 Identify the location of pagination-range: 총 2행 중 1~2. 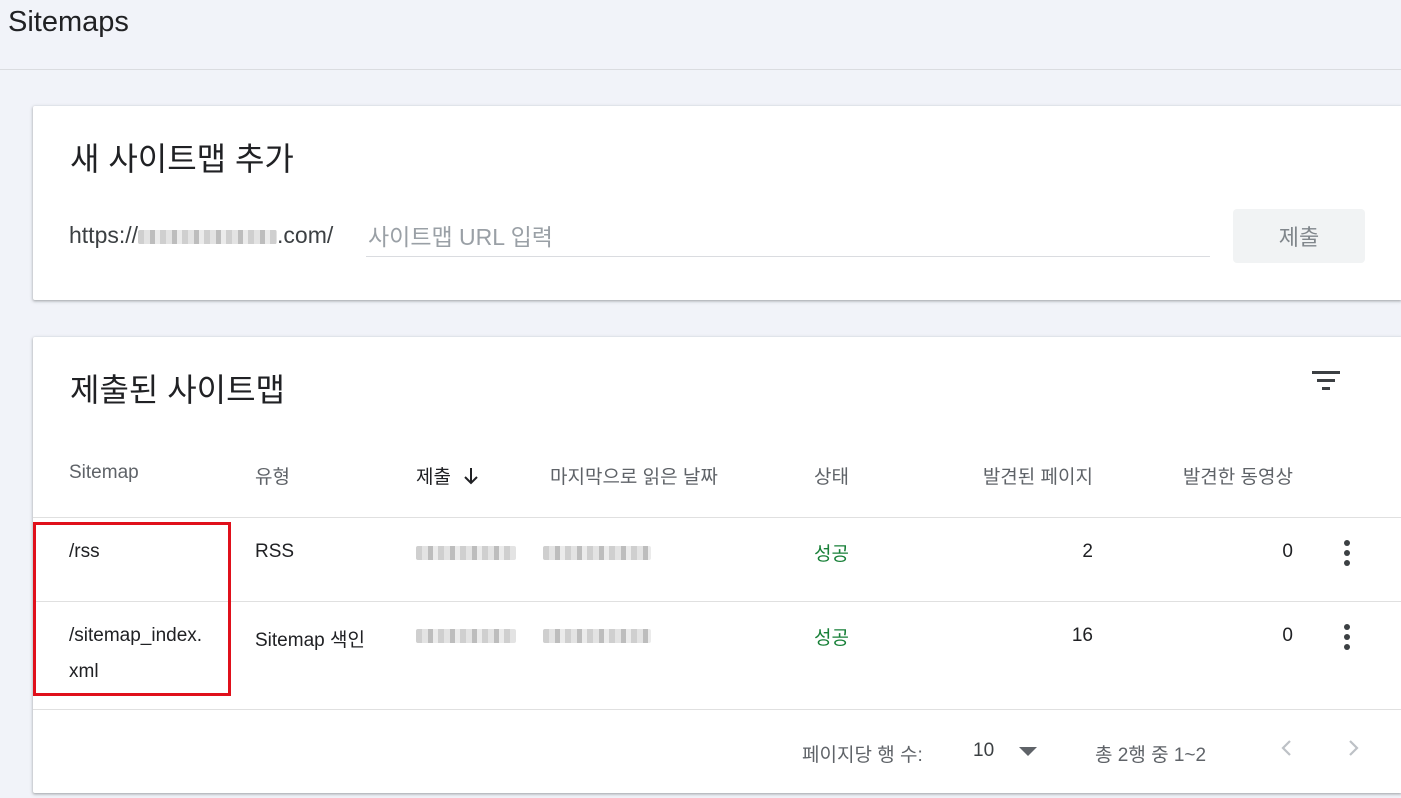
(1151, 755).